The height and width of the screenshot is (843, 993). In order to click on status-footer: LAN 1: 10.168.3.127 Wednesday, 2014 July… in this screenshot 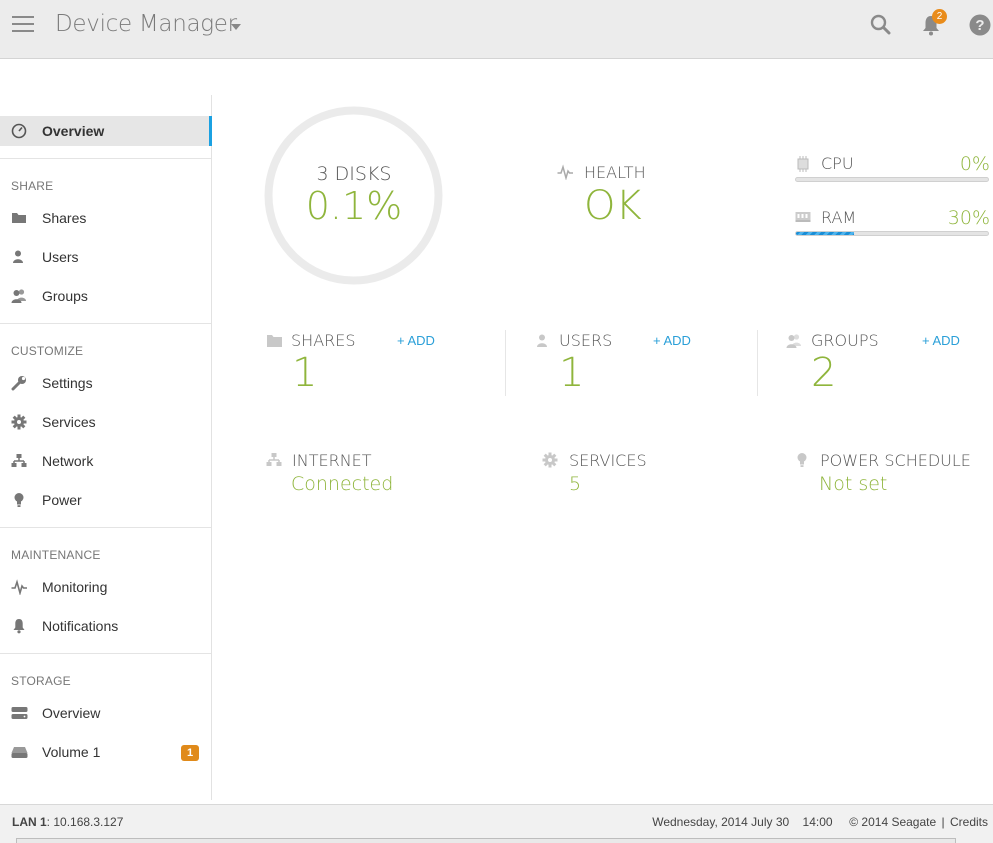, I will do `click(496, 823)`.